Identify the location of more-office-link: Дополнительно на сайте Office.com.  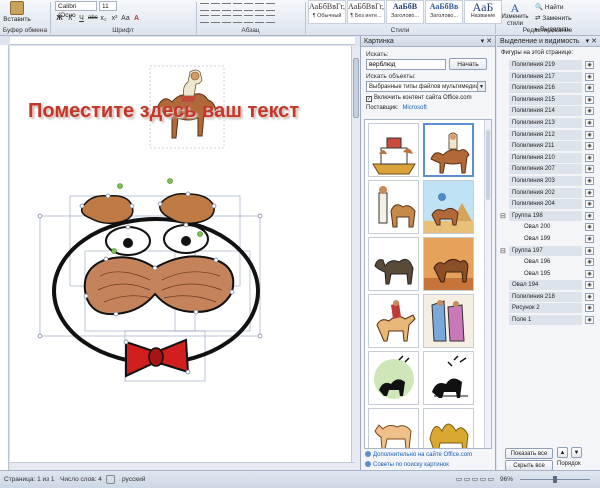
(418, 454).